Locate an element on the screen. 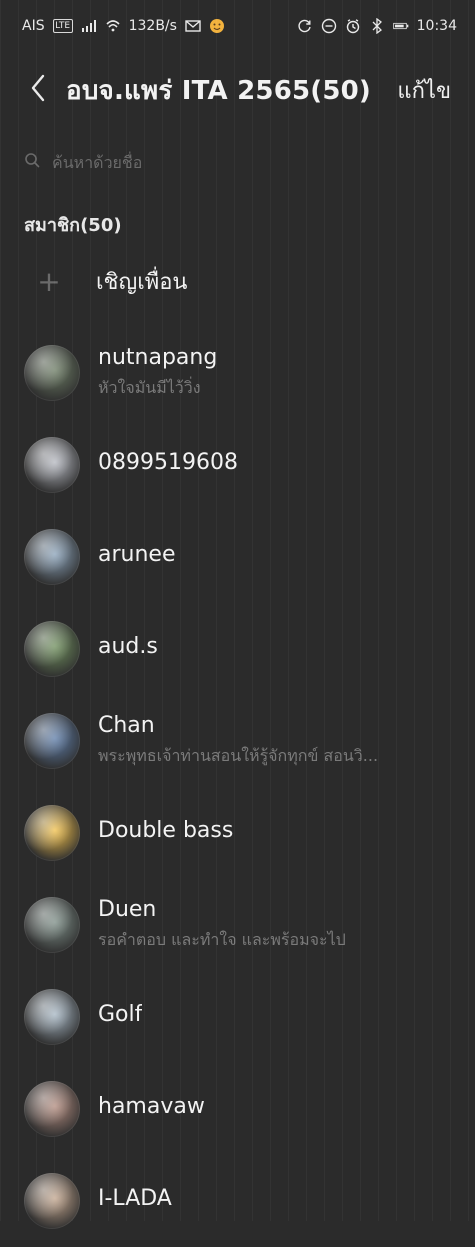 This screenshot has width=475, height=1247. list-item: Duen รอคำตอบ และทำใจ และพร้อมจะไป is located at coordinates (237, 925).